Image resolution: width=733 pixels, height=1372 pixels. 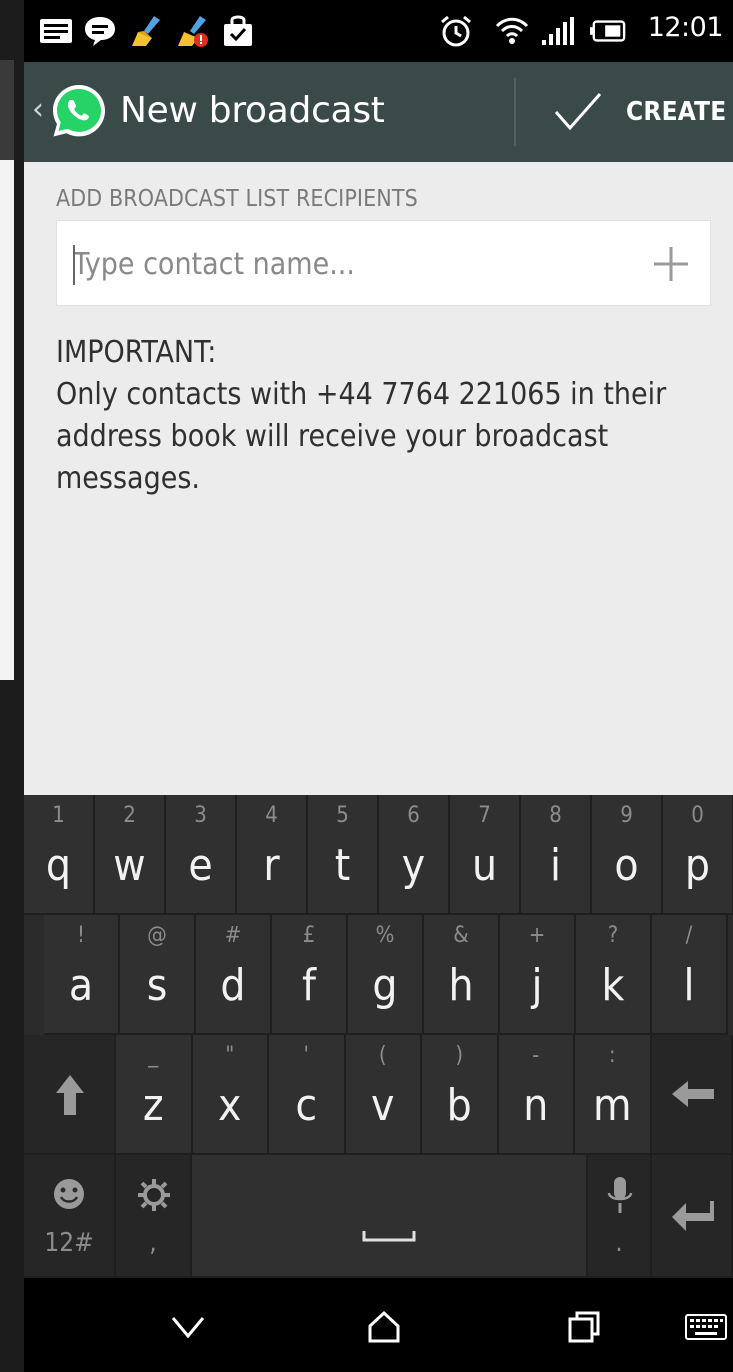 I want to click on key-letter: h, so click(x=461, y=985).